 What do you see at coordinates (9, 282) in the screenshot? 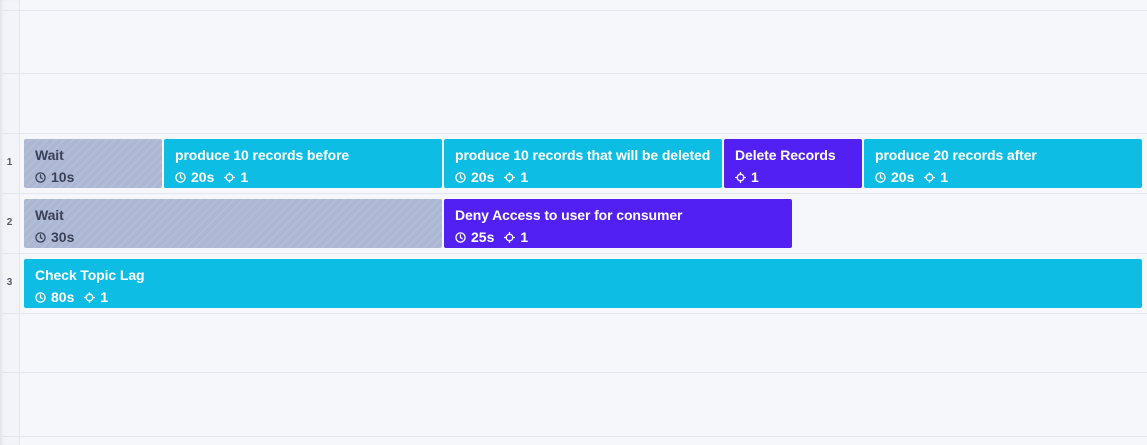
I see `lane-number: 3` at bounding box center [9, 282].